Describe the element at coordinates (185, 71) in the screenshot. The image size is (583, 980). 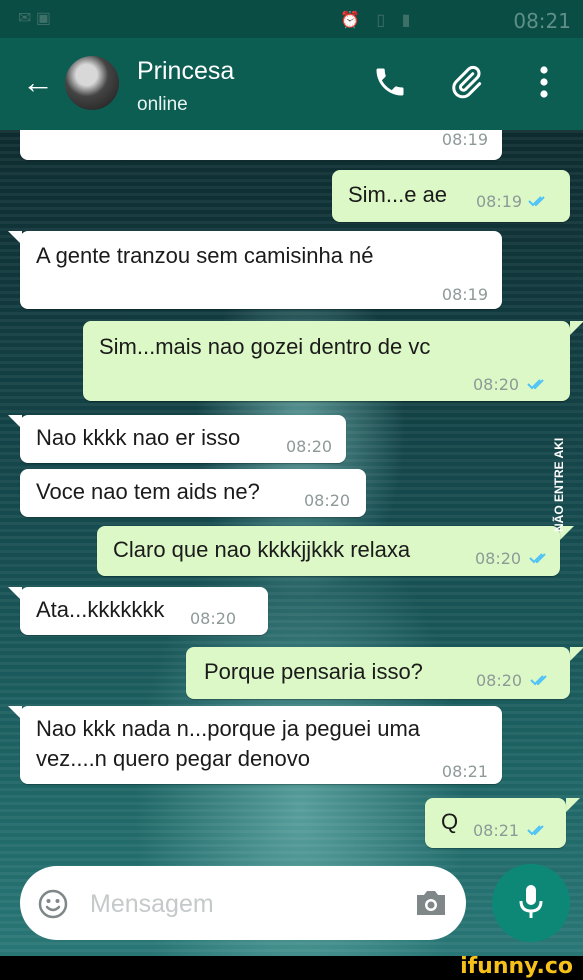
I see `contact-name: Princesa` at that location.